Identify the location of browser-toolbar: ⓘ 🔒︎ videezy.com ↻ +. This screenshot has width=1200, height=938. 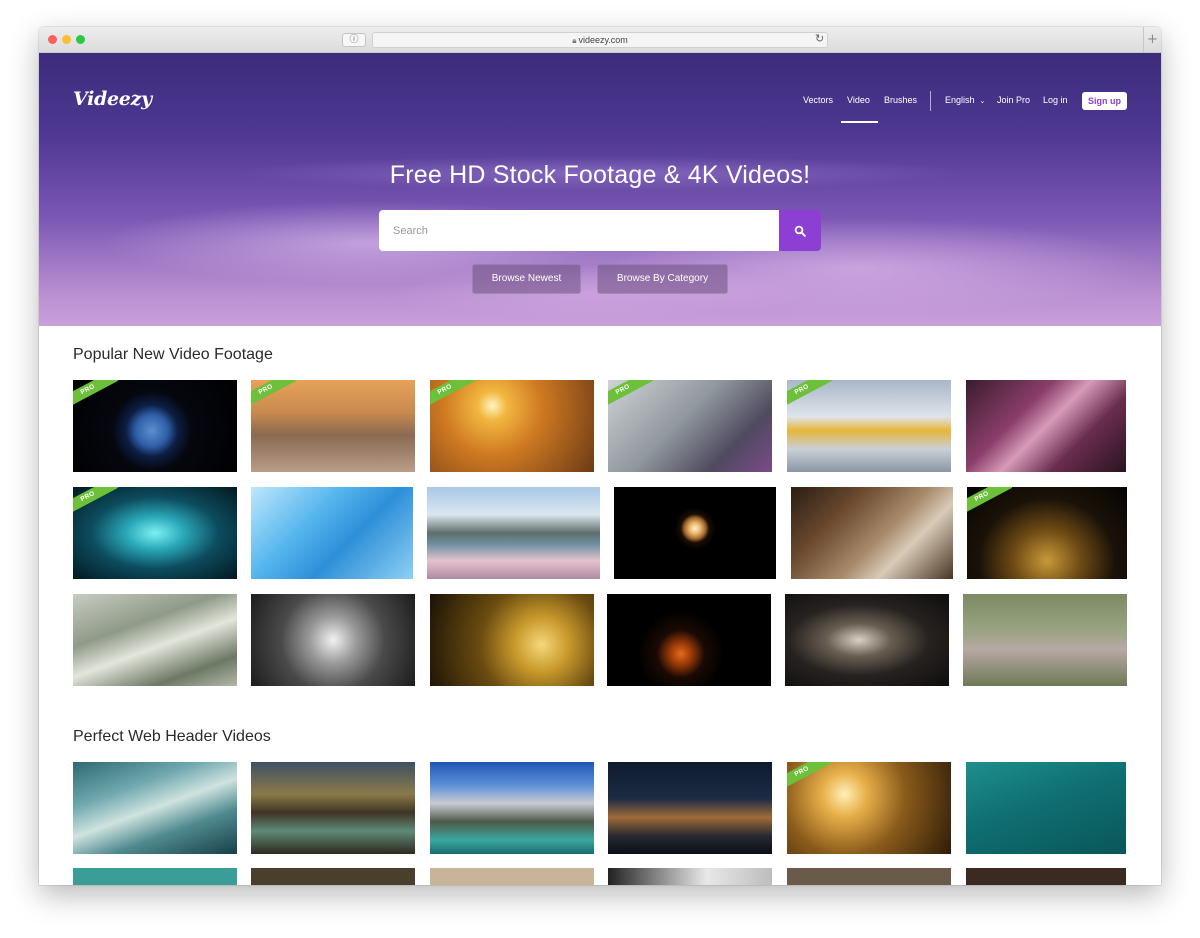
(600, 40).